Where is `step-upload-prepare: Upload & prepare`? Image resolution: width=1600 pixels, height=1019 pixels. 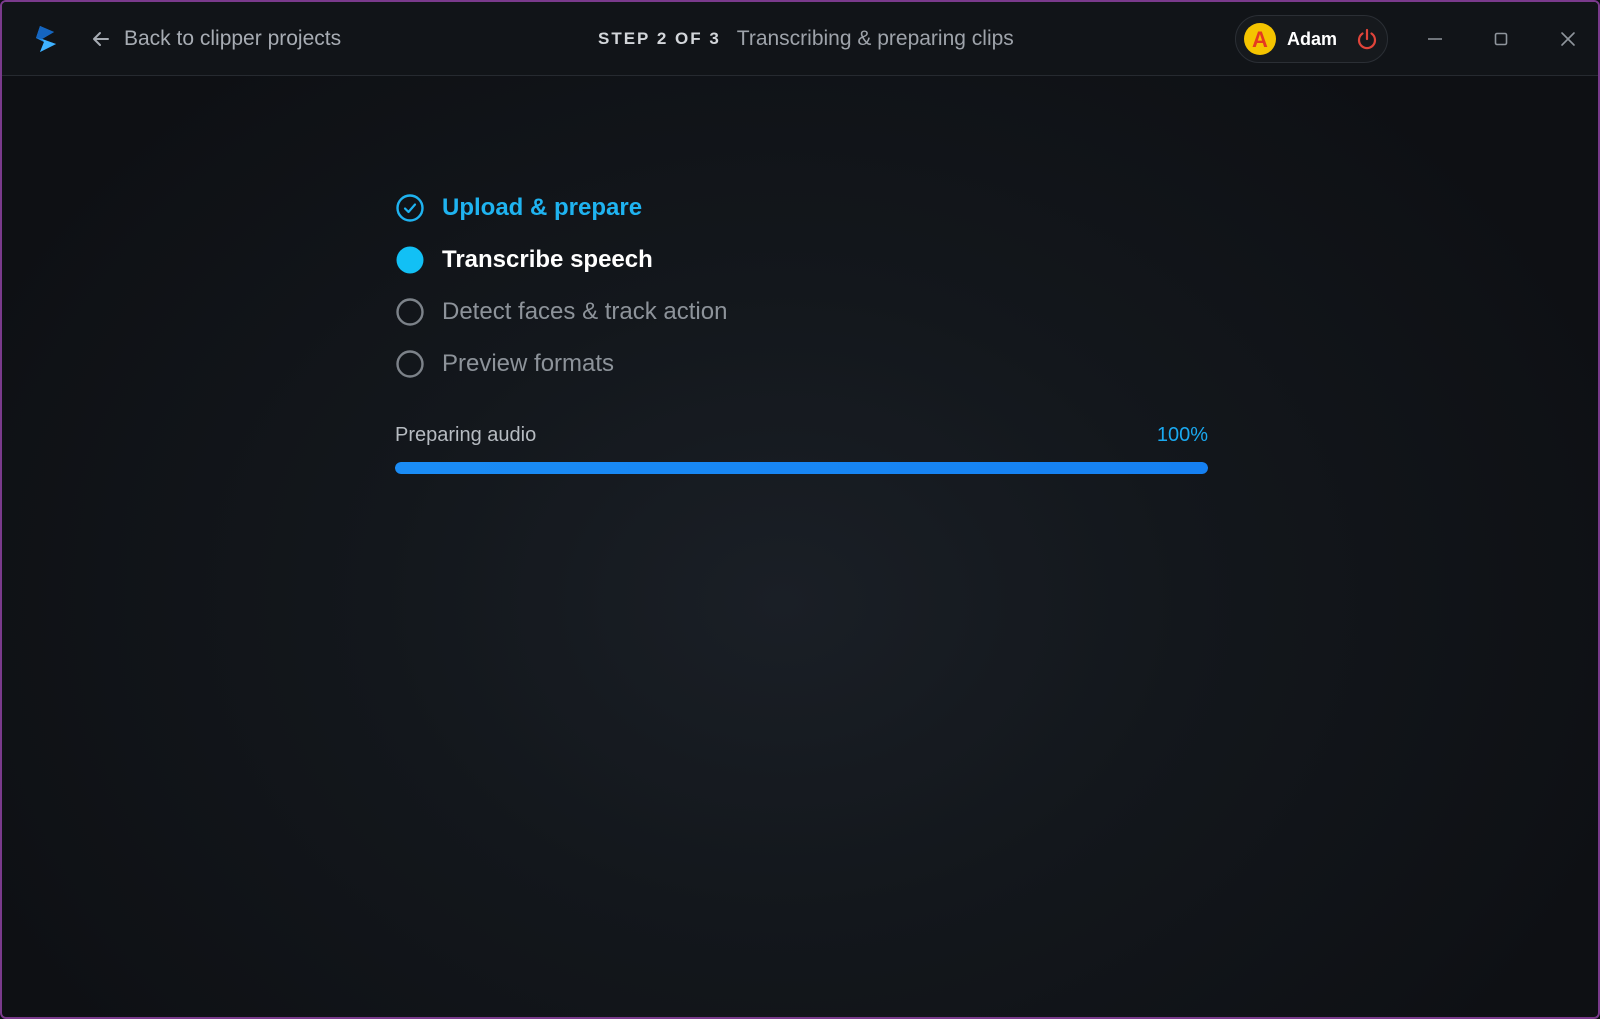
step-upload-prepare: Upload & prepare is located at coordinates (518, 208).